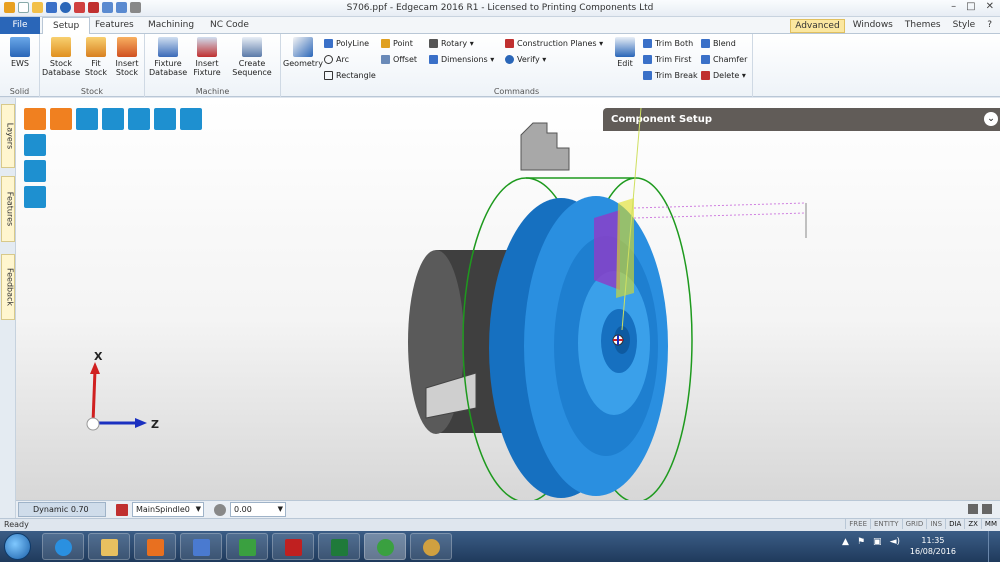 The width and height of the screenshot is (1000, 562). I want to click on side-tab-features: Features, so click(8, 209).